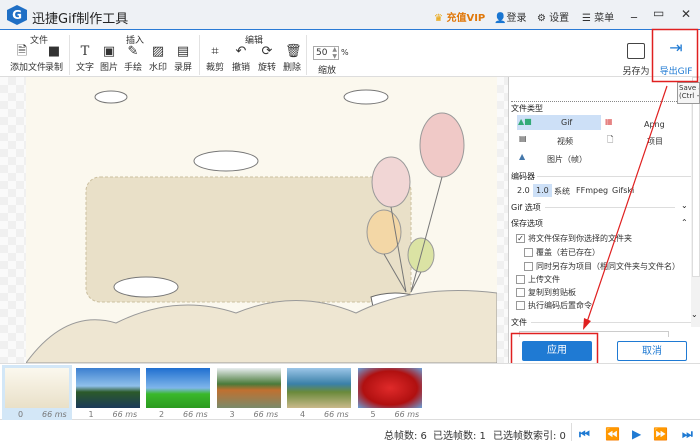  Describe the element at coordinates (322, 53) in the screenshot. I see `zoom-value: 50` at that location.